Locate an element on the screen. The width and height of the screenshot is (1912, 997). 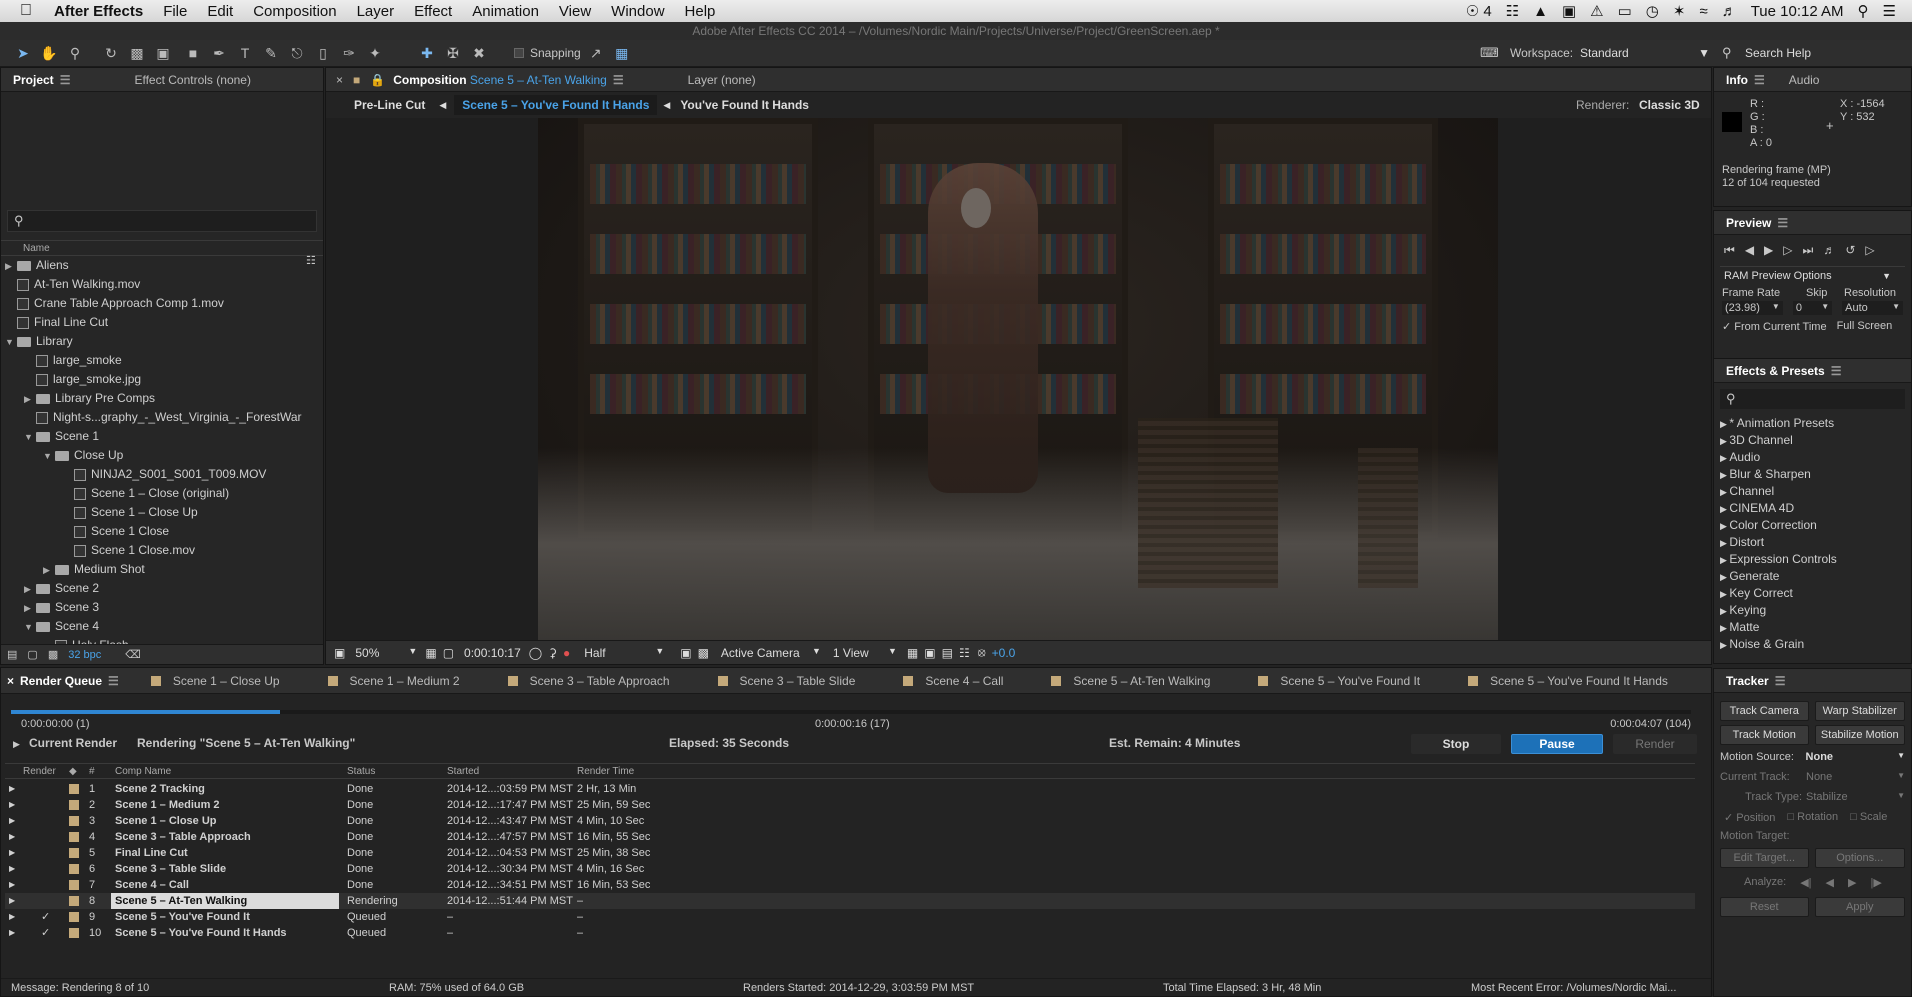
resolution-select: Half ▼ is located at coordinates (624, 653).